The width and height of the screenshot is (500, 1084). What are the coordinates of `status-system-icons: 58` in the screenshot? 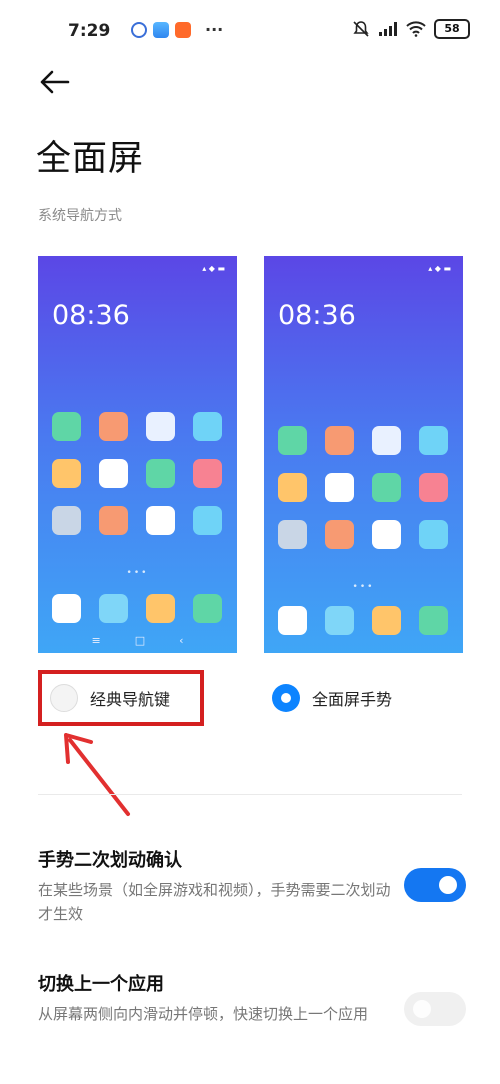 It's located at (411, 29).